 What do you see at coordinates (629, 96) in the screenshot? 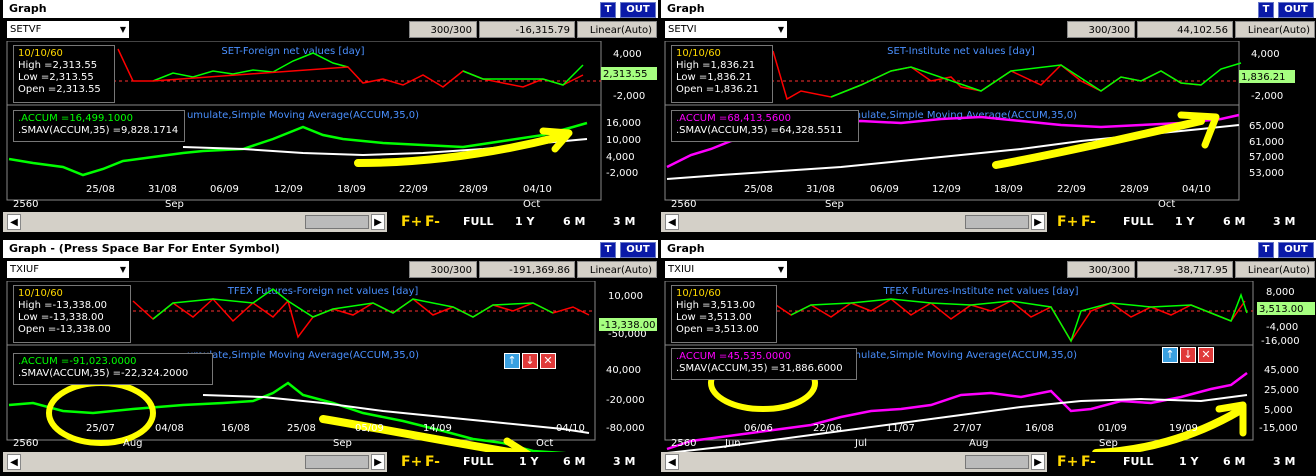
I see `top-tick-2: -2,000` at bounding box center [629, 96].